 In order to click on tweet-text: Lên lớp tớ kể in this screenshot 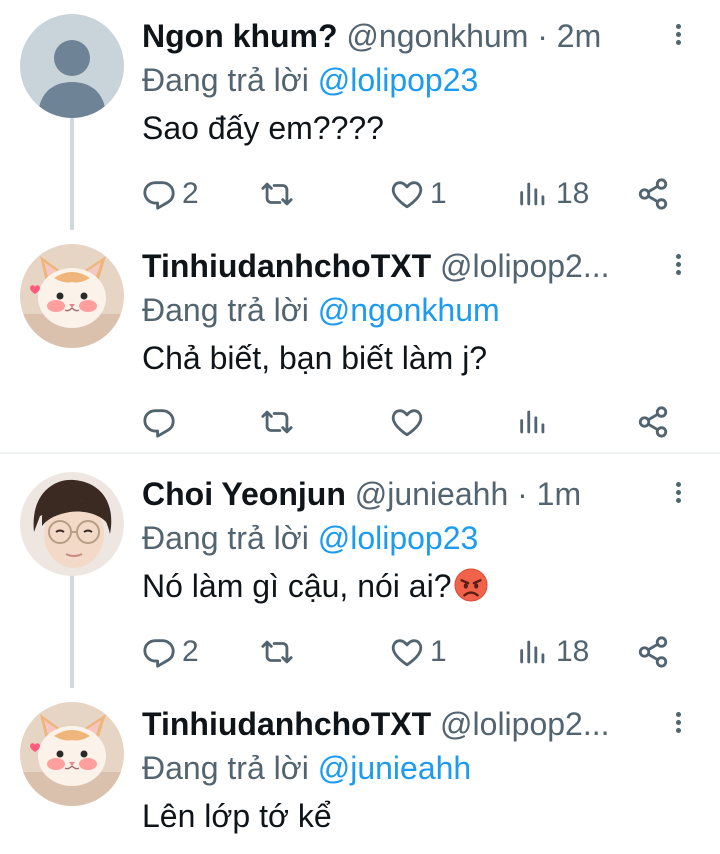, I will do `click(237, 816)`.